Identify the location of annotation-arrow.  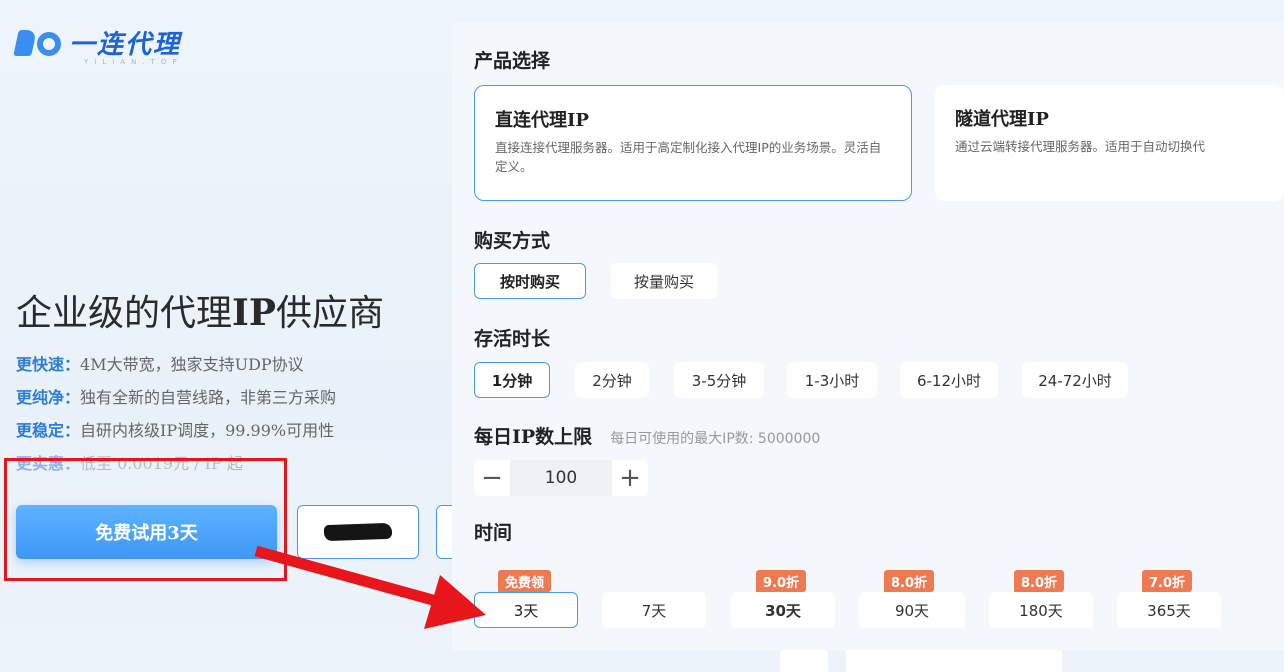
(370, 587).